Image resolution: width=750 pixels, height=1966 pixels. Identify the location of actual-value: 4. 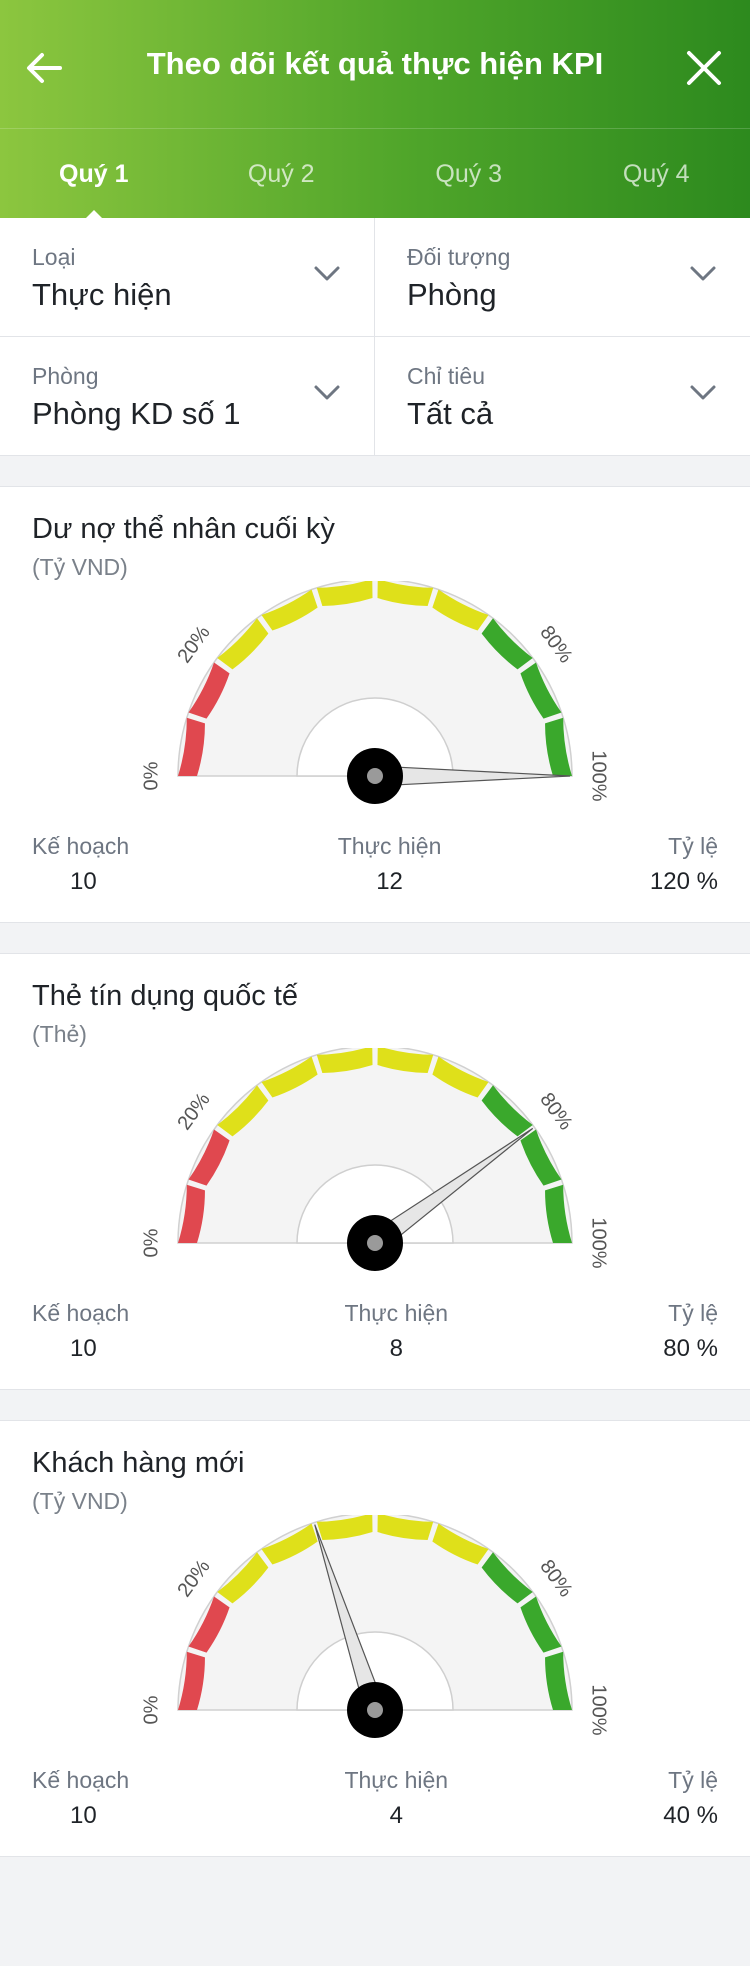
(396, 1815).